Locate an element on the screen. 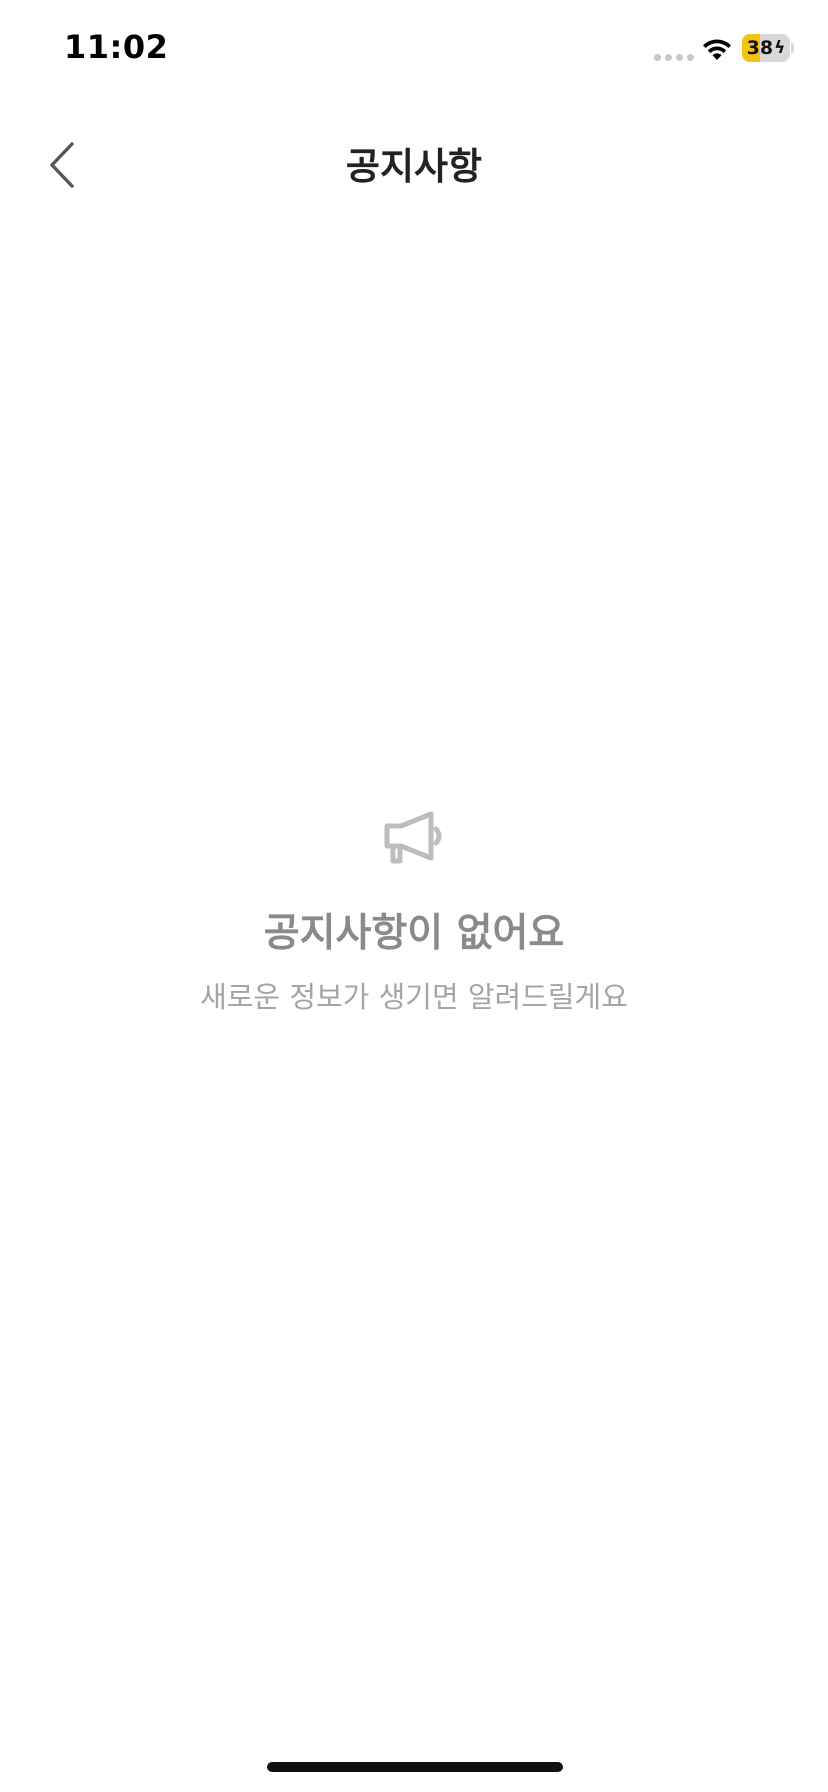  empty-state: 공지사항이 없어요 새로운 정보가 생기면 알려드릴게요 is located at coordinates (414, 912).